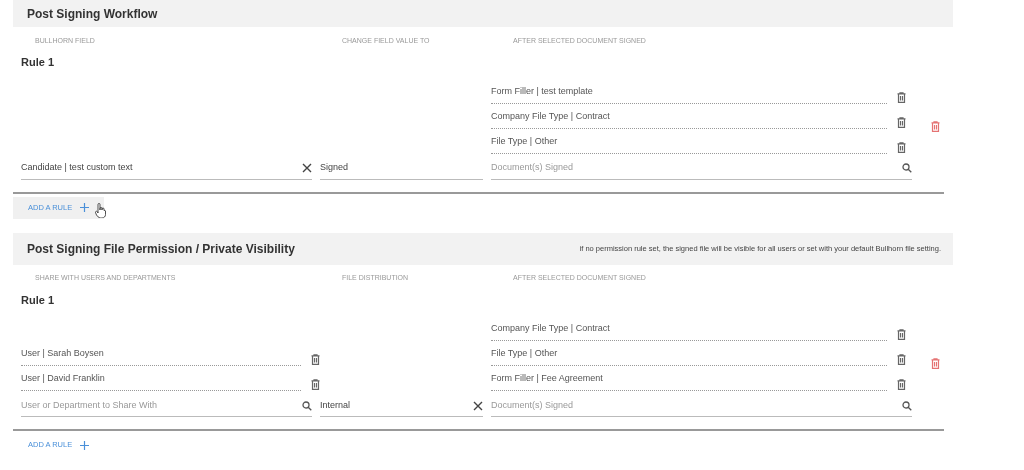 The image size is (1024, 470). I want to click on section-title: Post Signing File Permission / Private Visibility, so click(161, 249).